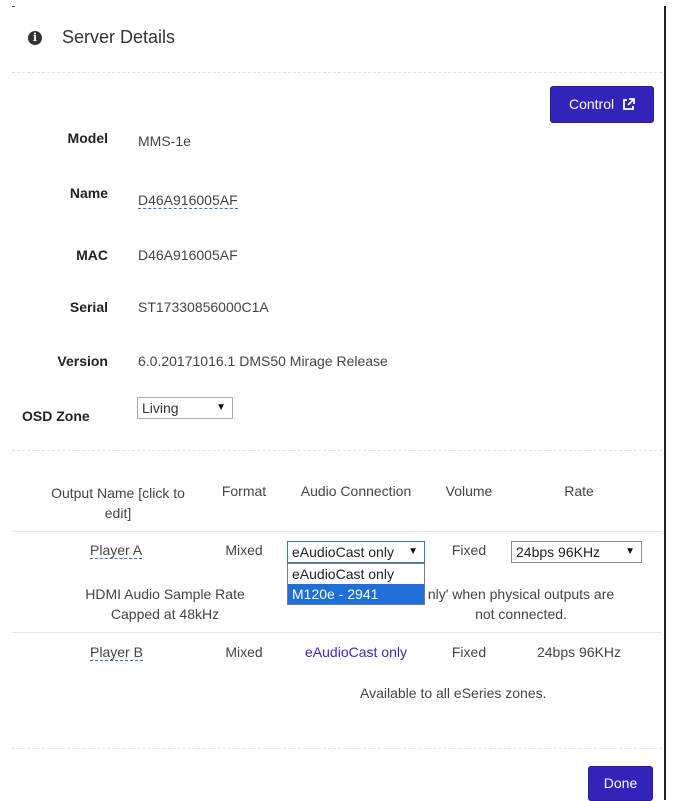 Image resolution: width=675 pixels, height=801 pixels. What do you see at coordinates (469, 652) in the screenshot?
I see `volume-player-b: Fixed` at bounding box center [469, 652].